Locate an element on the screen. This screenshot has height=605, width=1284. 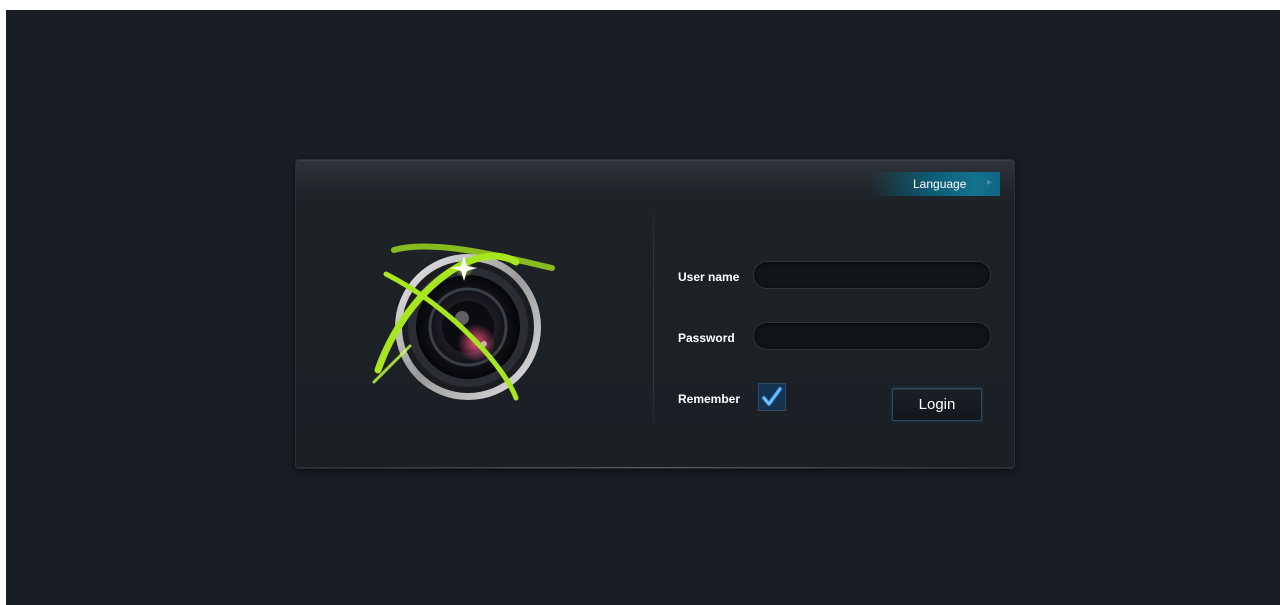
username-input is located at coordinates (872, 275).